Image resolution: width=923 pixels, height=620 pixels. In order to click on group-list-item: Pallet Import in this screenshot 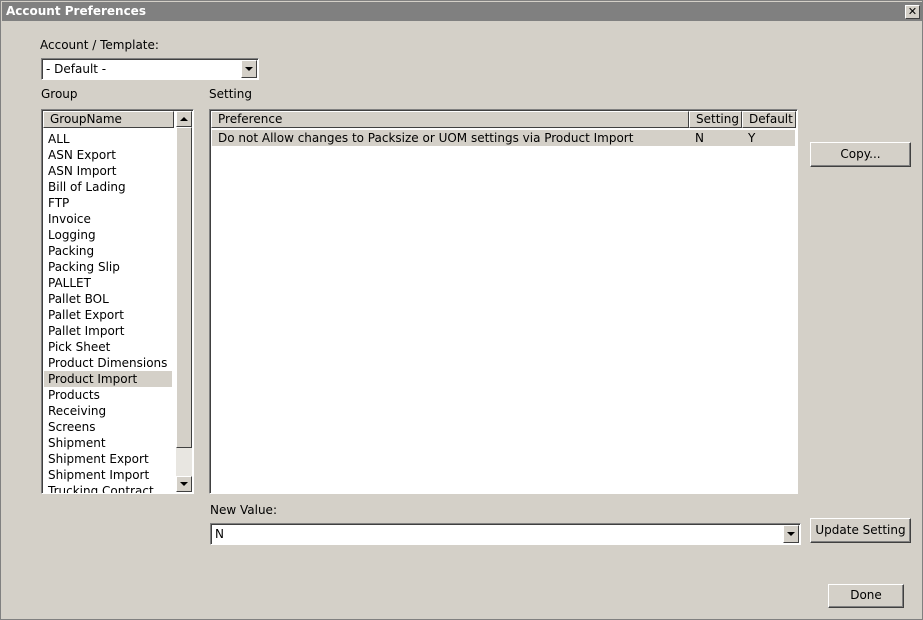, I will do `click(108, 331)`.